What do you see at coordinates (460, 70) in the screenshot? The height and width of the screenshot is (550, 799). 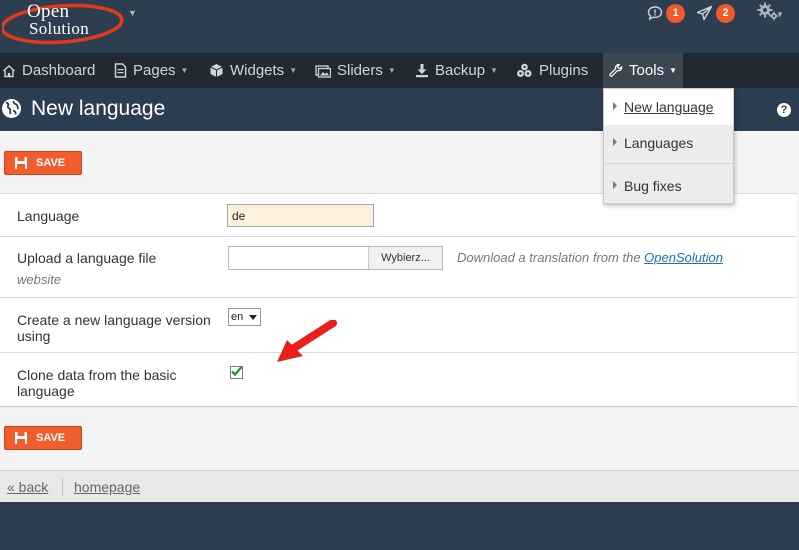 I see `nav-backup-label: Backup` at bounding box center [460, 70].